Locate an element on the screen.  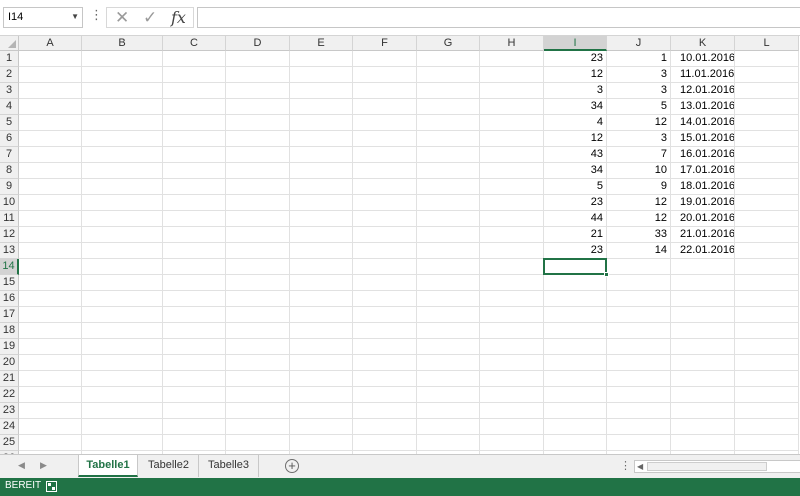
cell-j15 is located at coordinates (639, 283).